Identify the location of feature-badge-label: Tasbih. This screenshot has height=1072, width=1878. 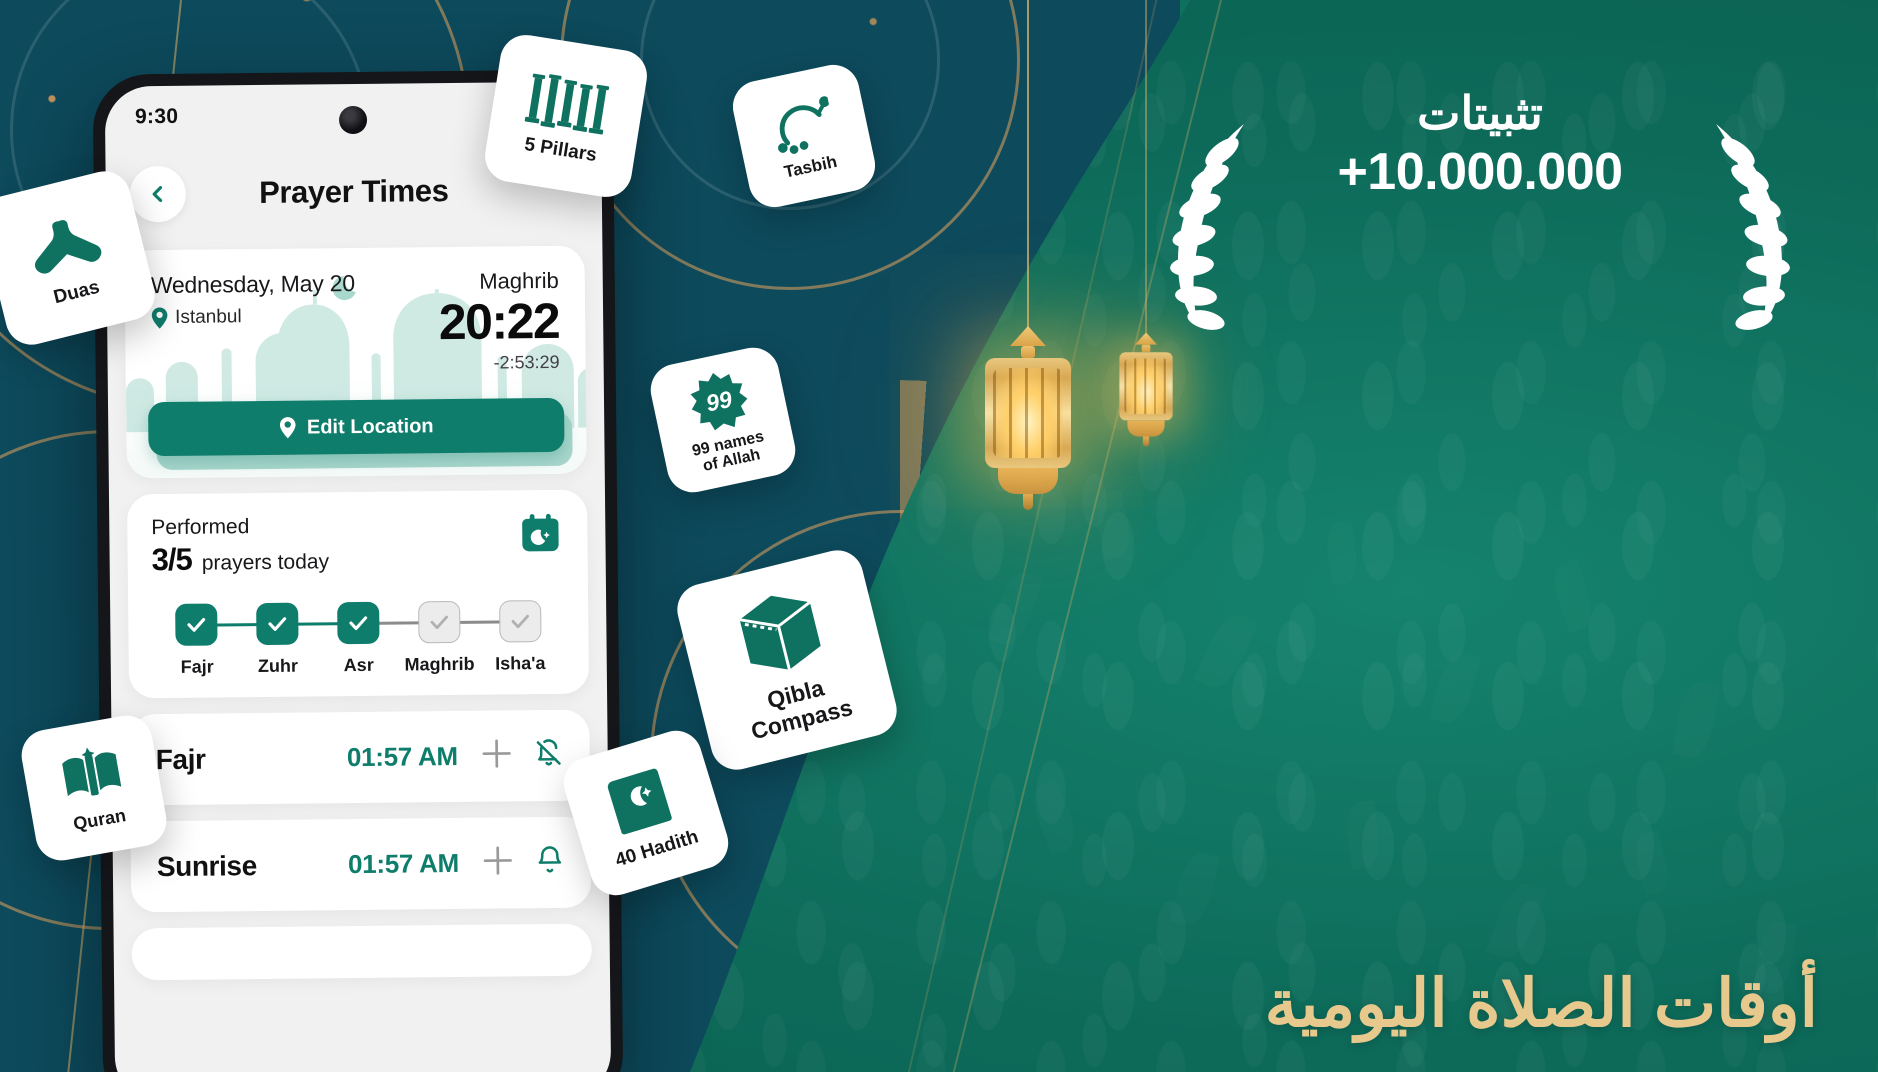
(810, 166).